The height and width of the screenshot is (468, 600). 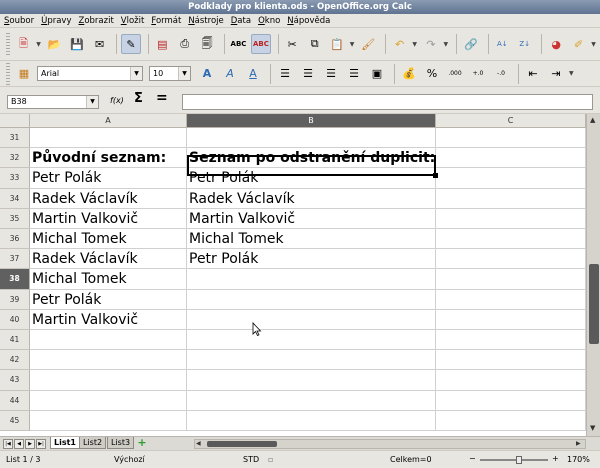 I want to click on cell-b35: Martin Valkovič, so click(x=311, y=218).